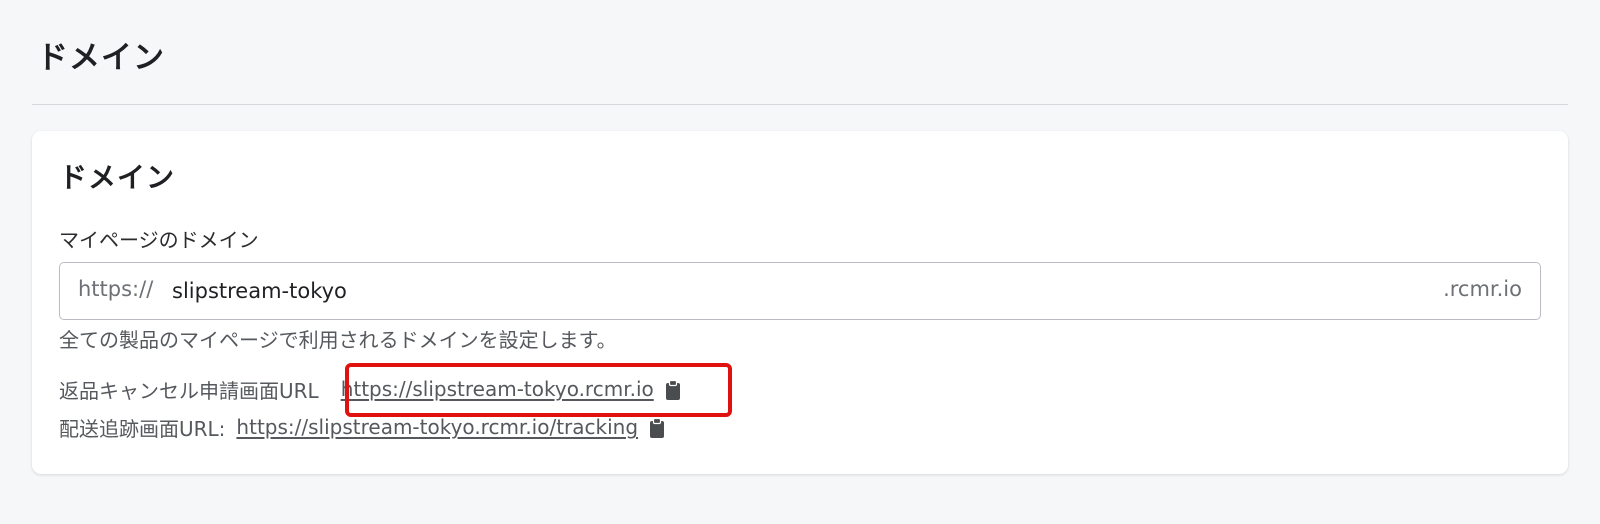  I want to click on domain-input-group: https:// .rcmr.io, so click(800, 291).